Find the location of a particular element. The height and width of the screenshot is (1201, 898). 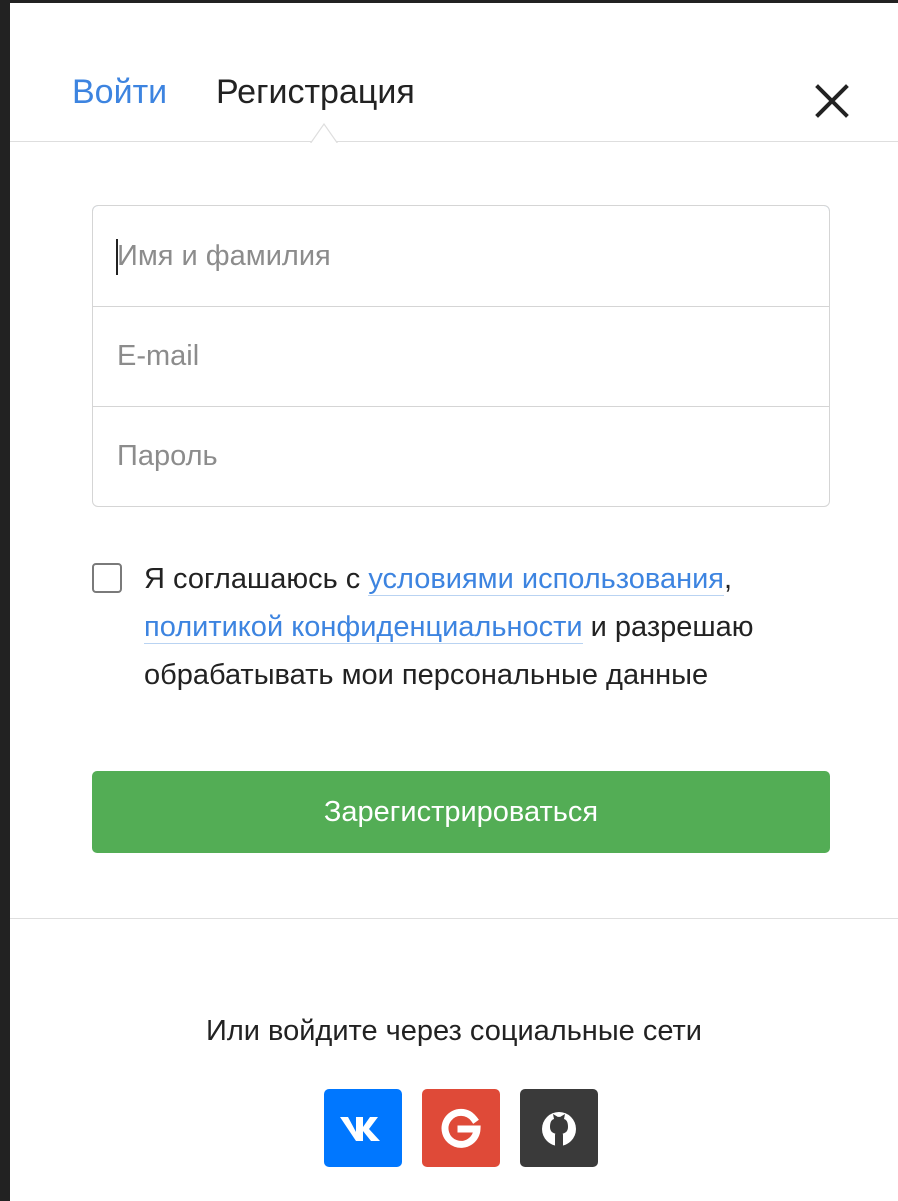

password-field is located at coordinates (461, 456).